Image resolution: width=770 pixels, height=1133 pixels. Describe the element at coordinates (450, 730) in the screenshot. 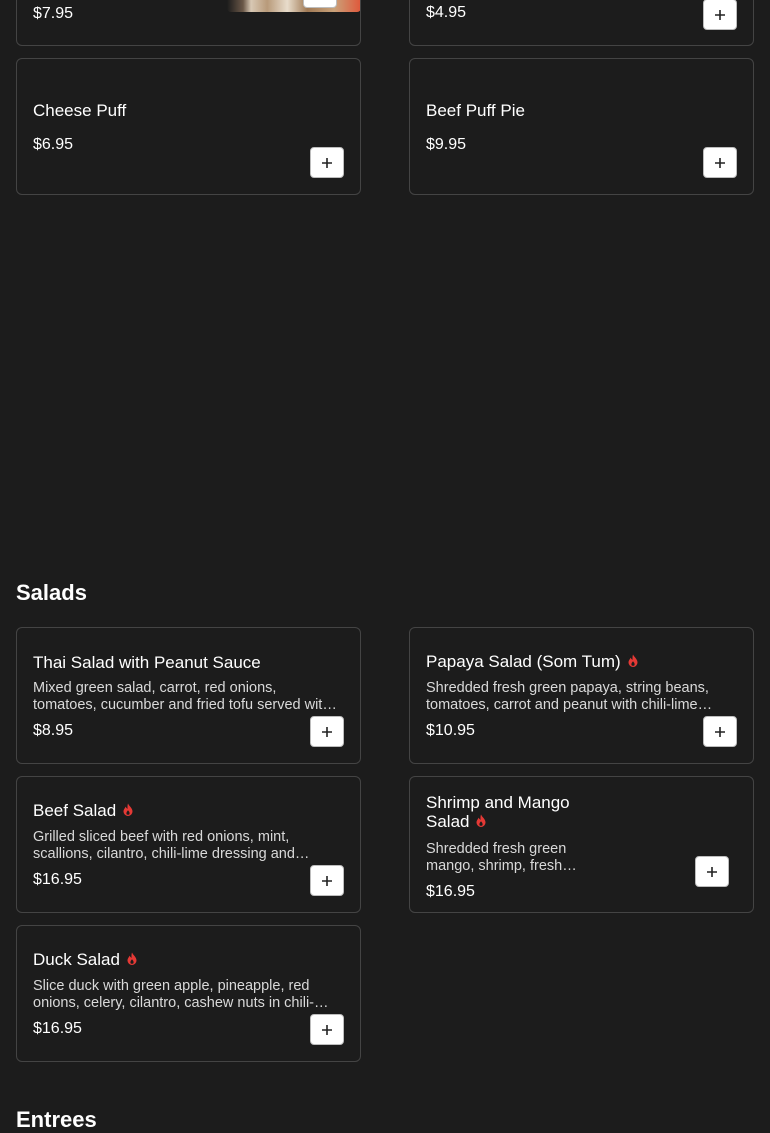

I see `item-price: $10.95` at that location.